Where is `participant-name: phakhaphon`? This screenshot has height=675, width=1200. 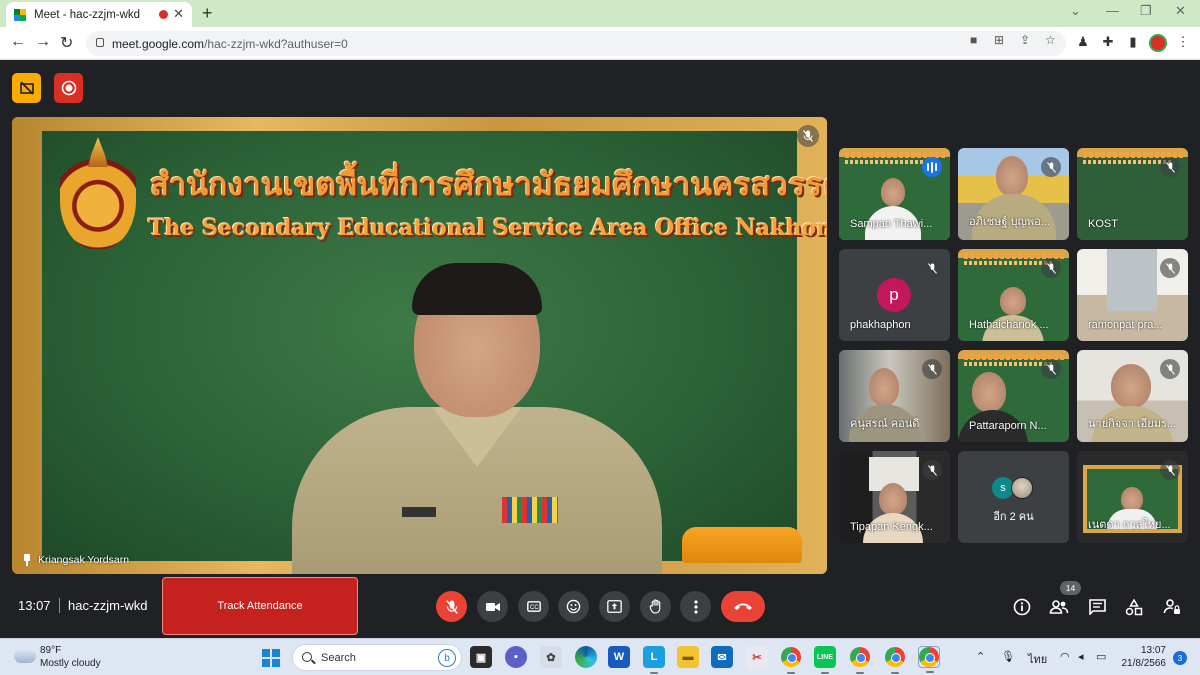
participant-name: phakhaphon is located at coordinates (880, 325).